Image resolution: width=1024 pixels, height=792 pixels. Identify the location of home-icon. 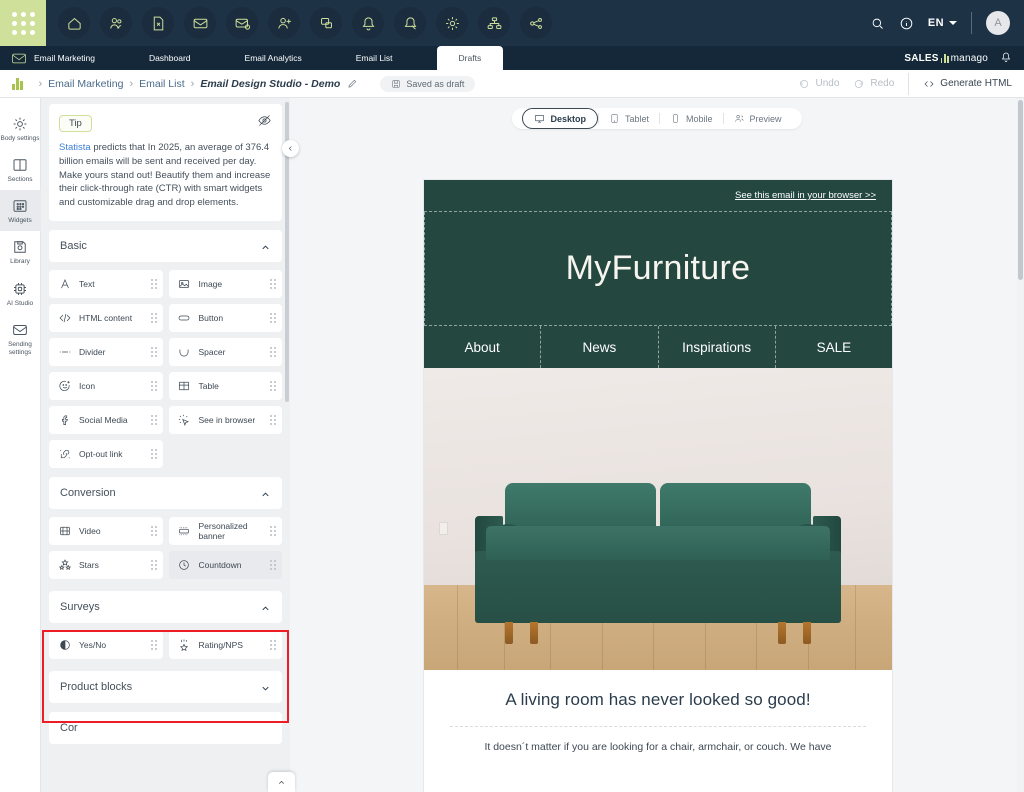
(74, 23).